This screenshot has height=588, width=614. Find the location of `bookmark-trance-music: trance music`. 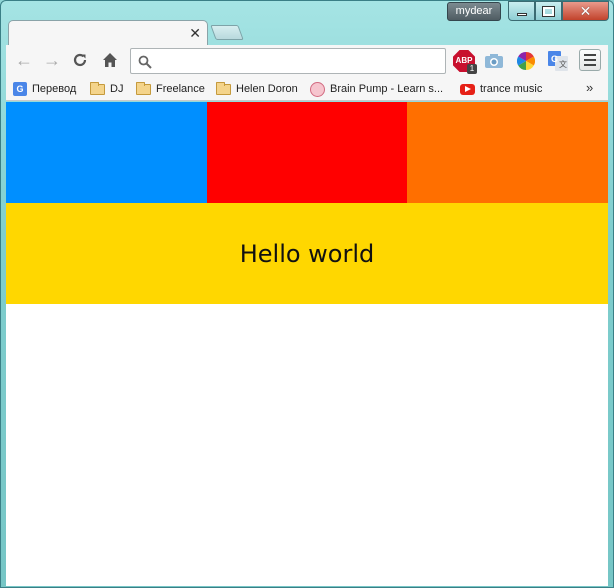

bookmark-trance-music: trance music is located at coordinates (501, 89).